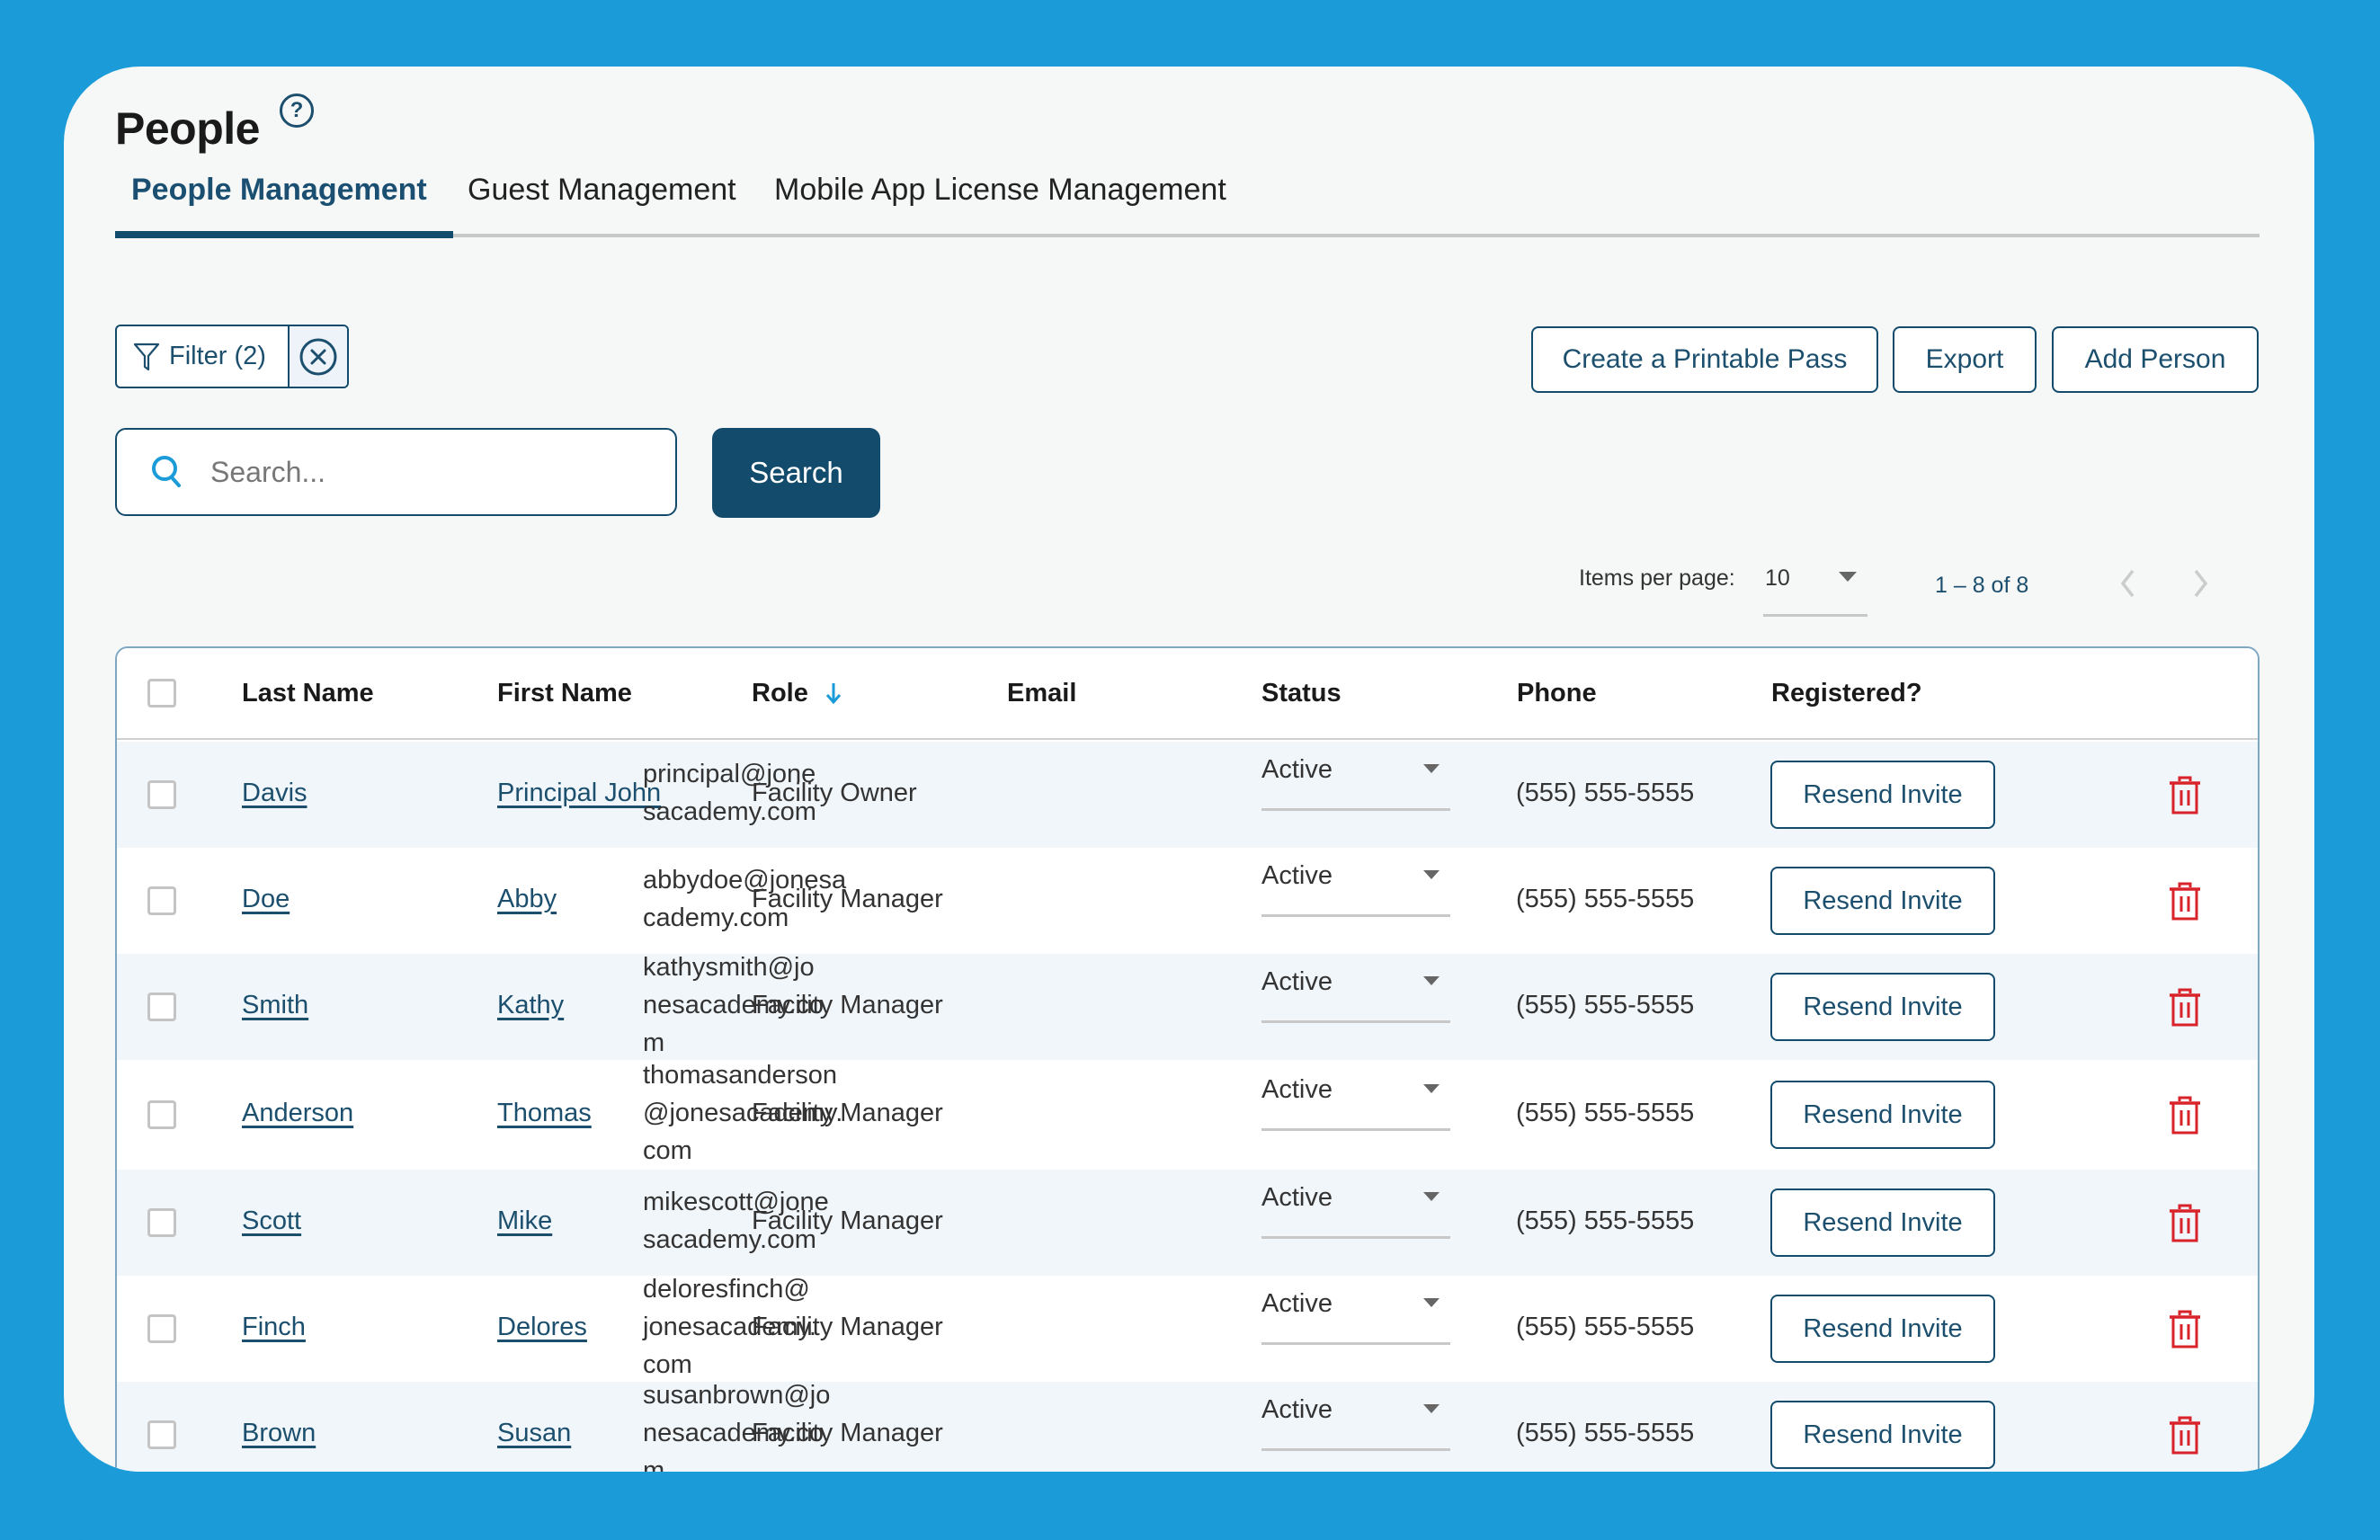 This screenshot has width=2380, height=1540. What do you see at coordinates (733, 1433) in the screenshot?
I see `email-line: nesacademy.co` at bounding box center [733, 1433].